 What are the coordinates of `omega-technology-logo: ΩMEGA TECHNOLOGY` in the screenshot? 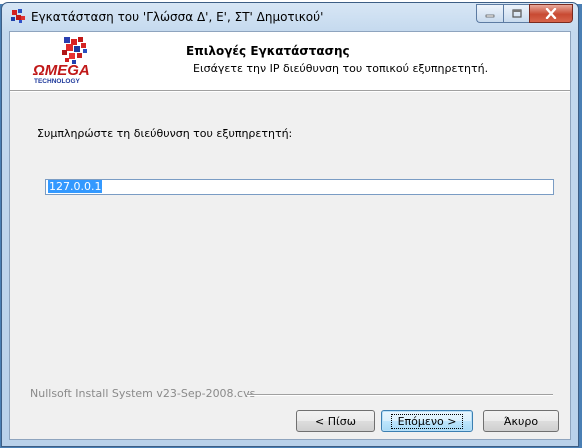 It's located at (61, 61).